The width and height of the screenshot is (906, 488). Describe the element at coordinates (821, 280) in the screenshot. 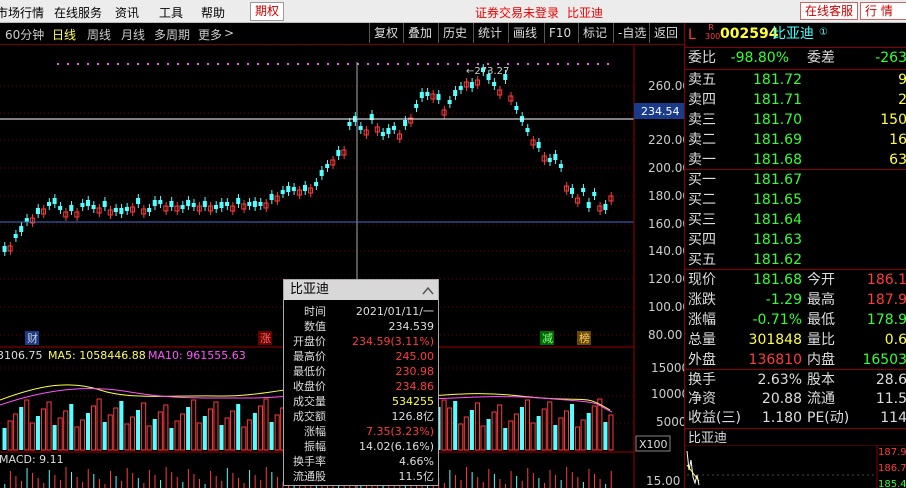

I see `stat-label: 今开` at that location.